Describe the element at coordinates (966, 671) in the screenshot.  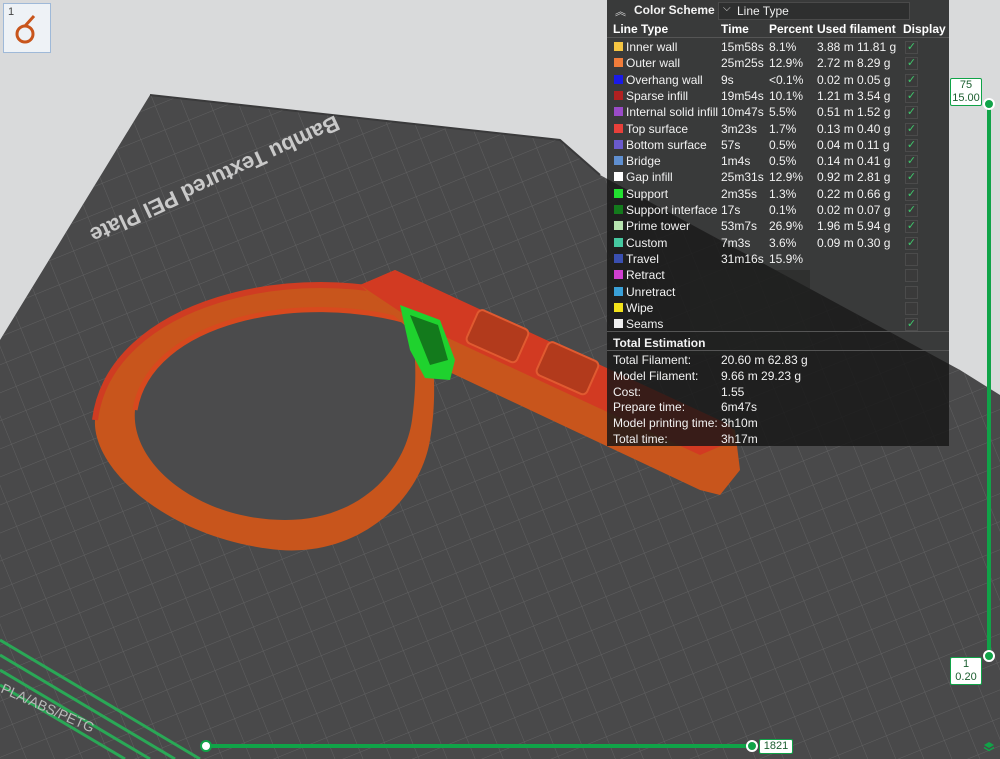
I see `bottom-layer-label: 1 0.20` at that location.